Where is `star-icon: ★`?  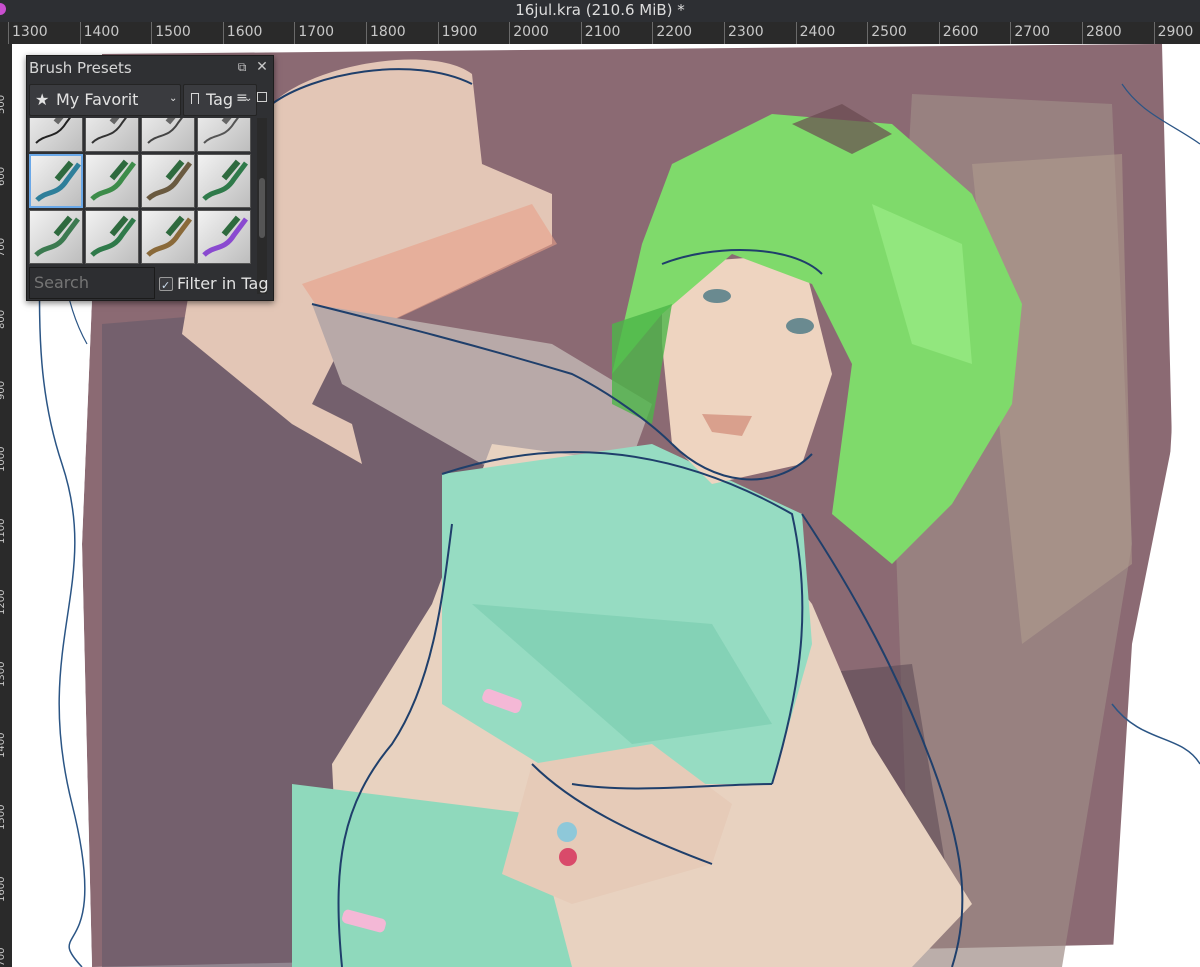 star-icon: ★ is located at coordinates (42, 99).